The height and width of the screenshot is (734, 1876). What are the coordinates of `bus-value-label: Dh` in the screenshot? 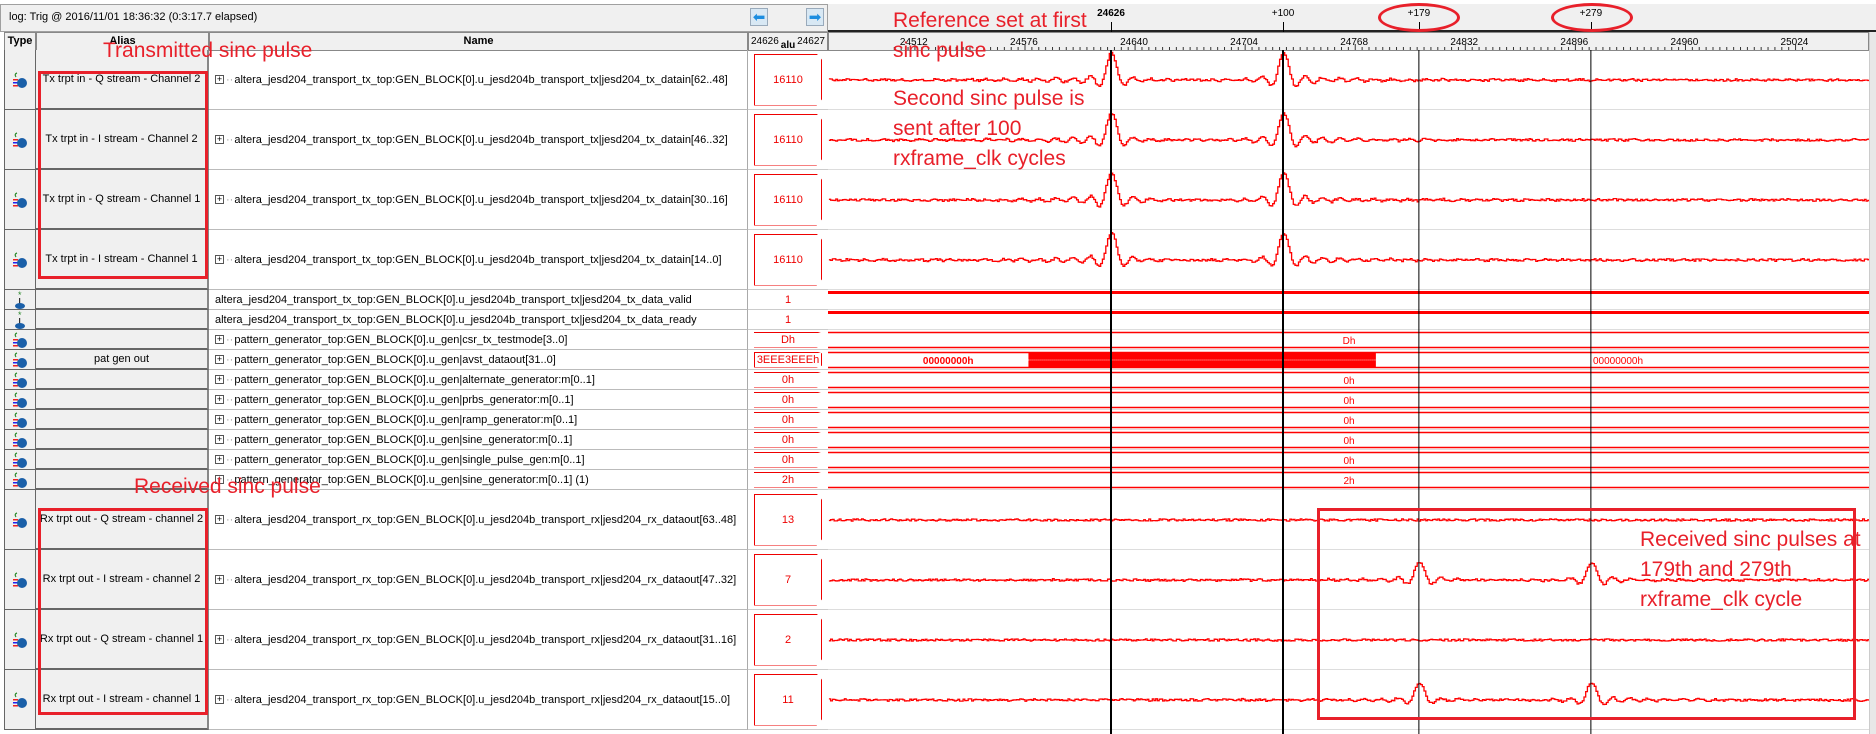 It's located at (1349, 341).